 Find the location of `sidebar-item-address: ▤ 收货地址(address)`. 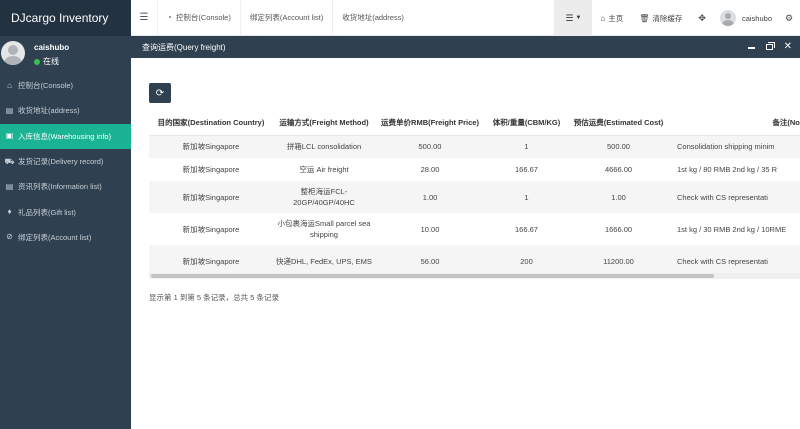

sidebar-item-address: ▤ 收货地址(address) is located at coordinates (65, 110).